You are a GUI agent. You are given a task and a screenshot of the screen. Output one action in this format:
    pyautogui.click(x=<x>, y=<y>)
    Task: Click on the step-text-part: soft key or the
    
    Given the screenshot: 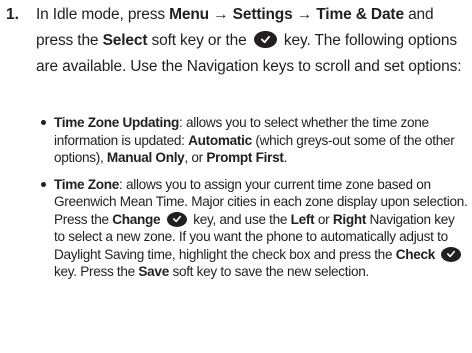 What is the action you would take?
    pyautogui.click(x=199, y=40)
    